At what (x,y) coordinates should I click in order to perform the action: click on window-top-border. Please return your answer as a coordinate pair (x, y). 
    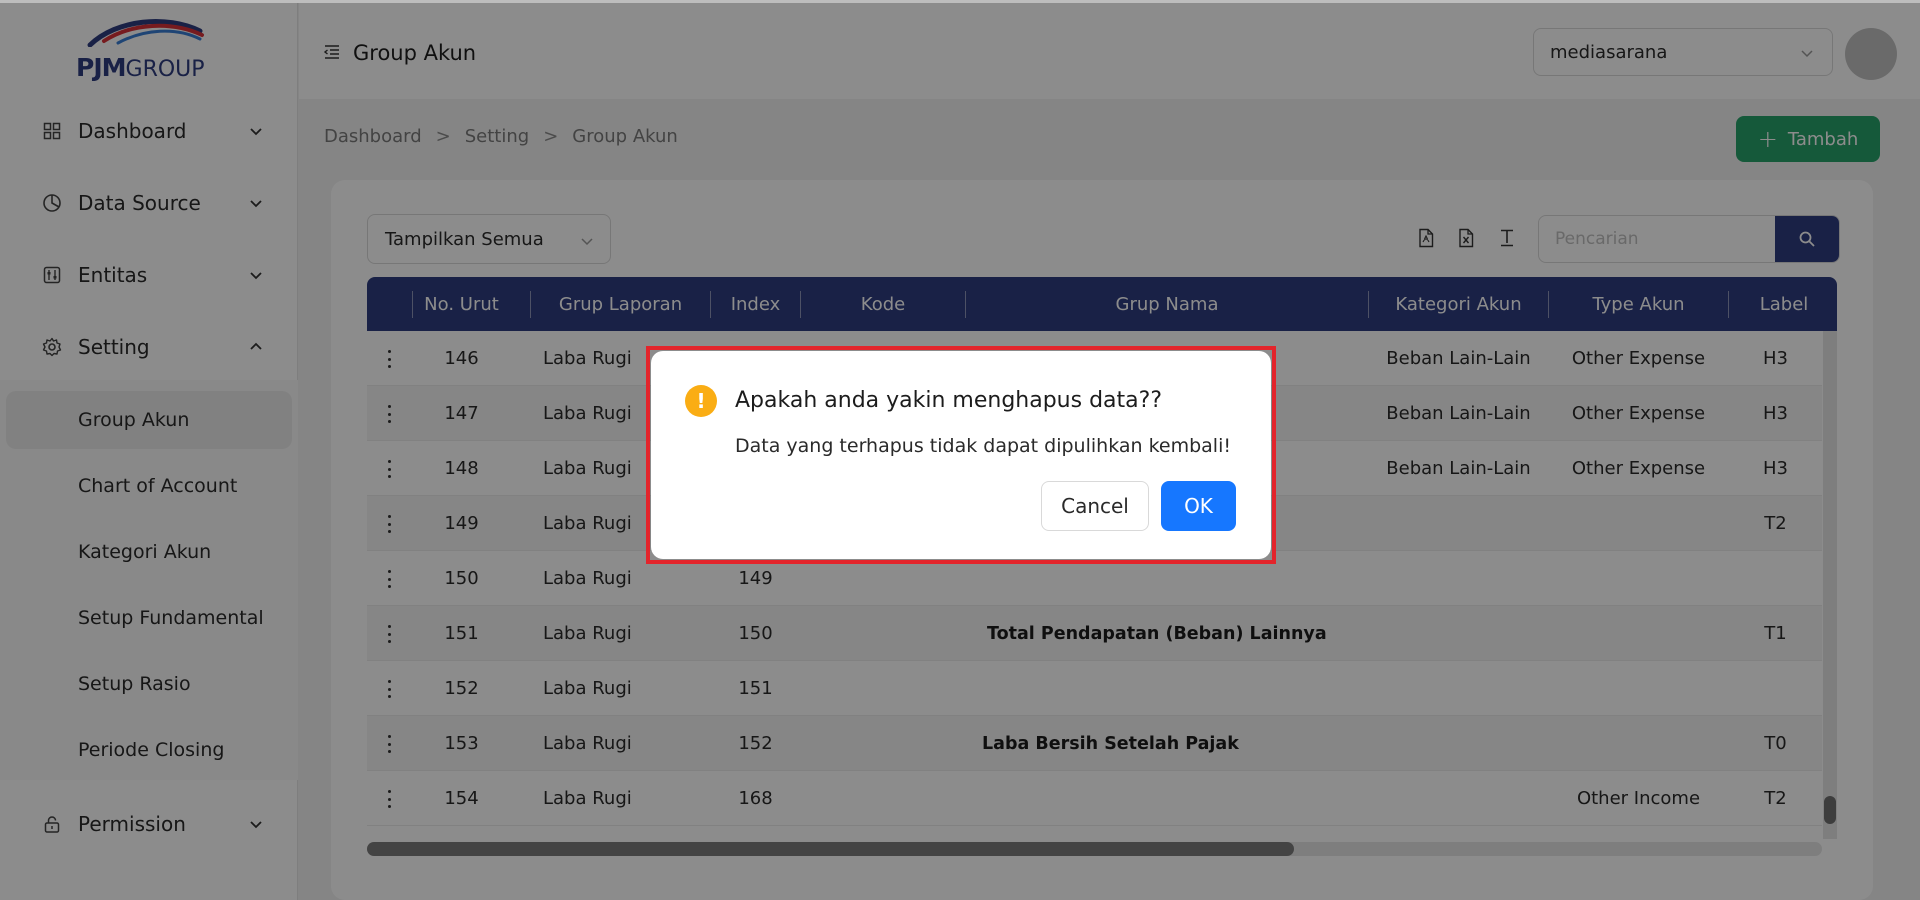
    Looking at the image, I should click on (960, 1).